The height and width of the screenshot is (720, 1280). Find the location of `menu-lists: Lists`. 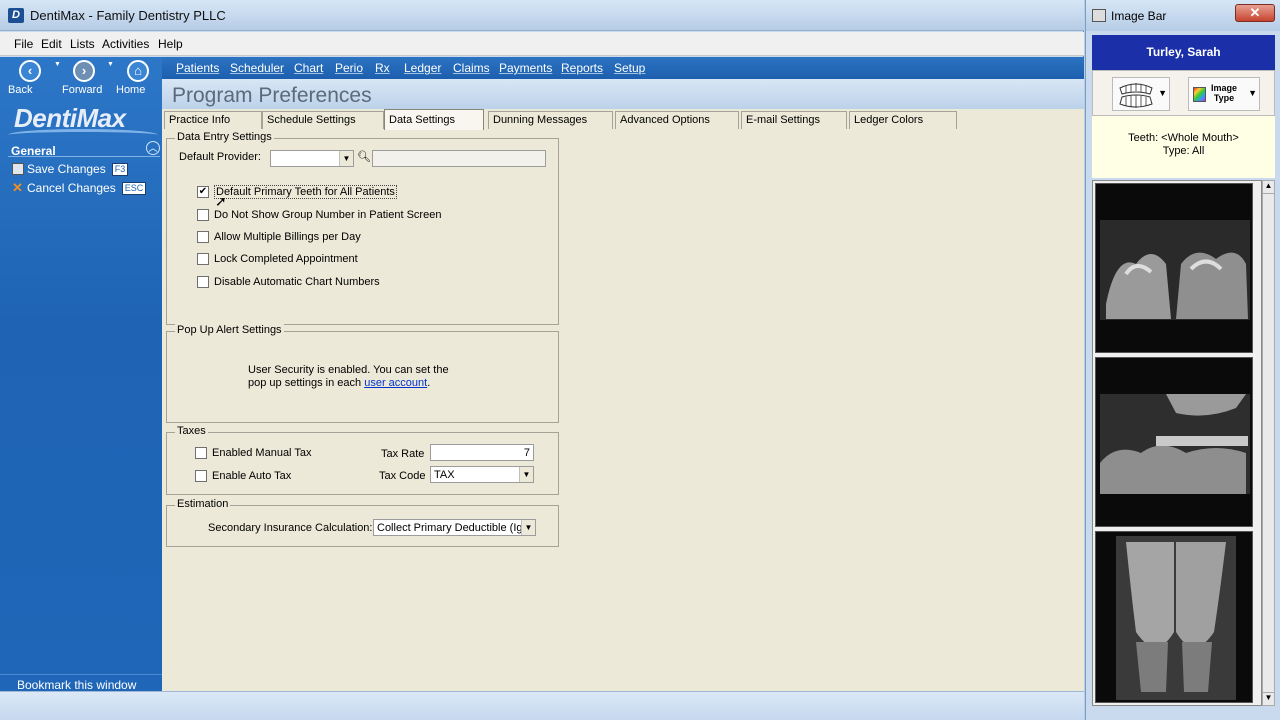

menu-lists: Lists is located at coordinates (82, 44).